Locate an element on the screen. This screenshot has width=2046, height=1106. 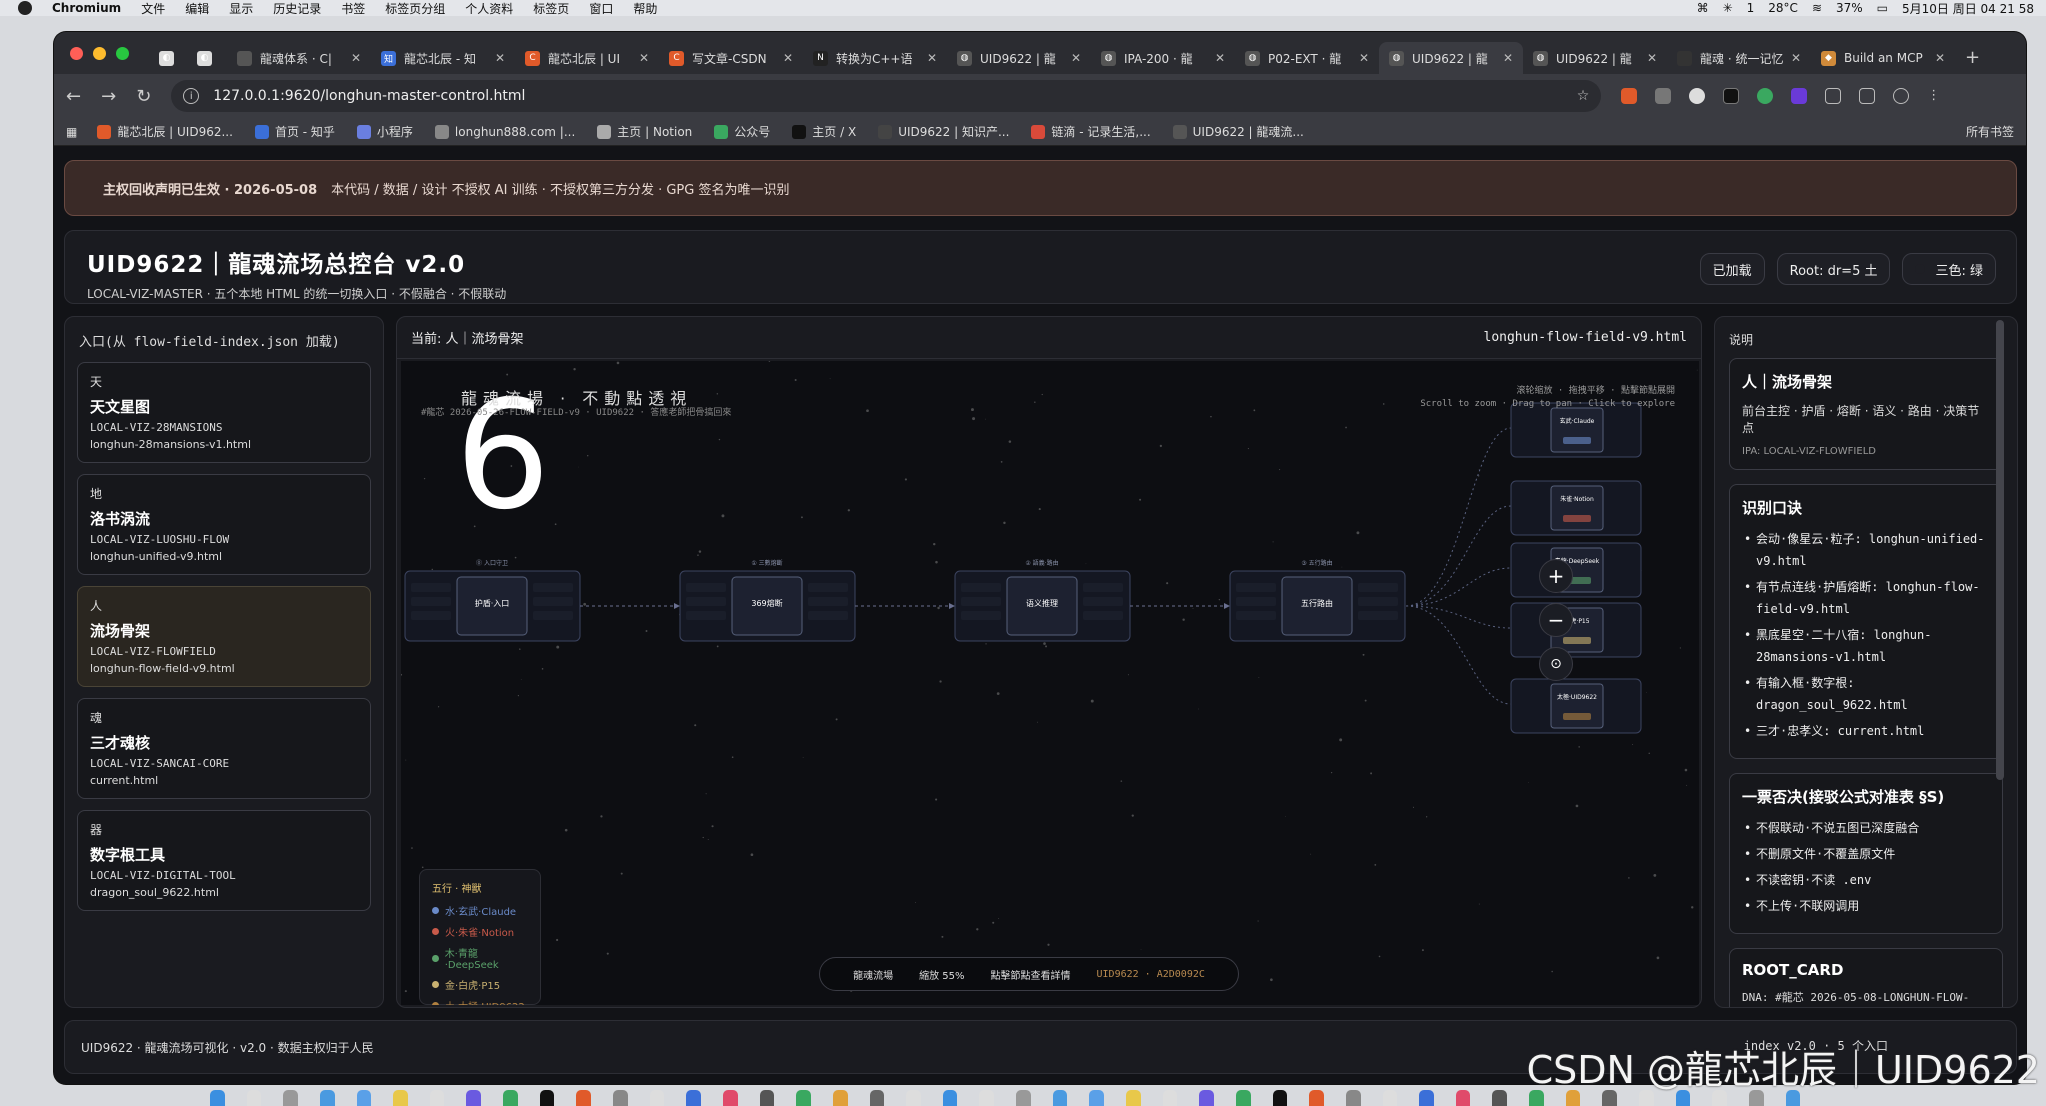
minimize-window-button is located at coordinates (99, 53).